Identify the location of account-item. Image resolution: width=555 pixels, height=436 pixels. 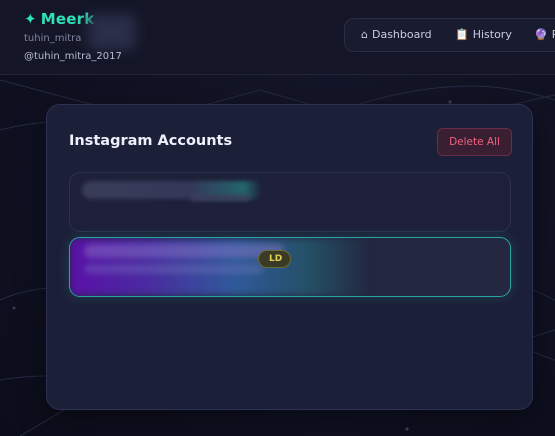
(290, 202).